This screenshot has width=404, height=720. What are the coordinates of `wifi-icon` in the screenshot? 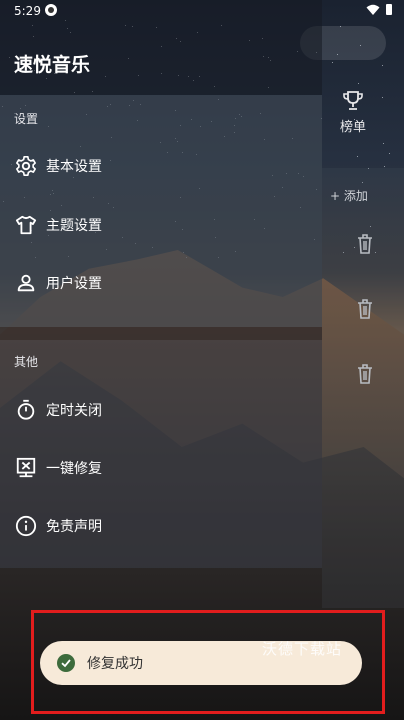 It's located at (373, 9).